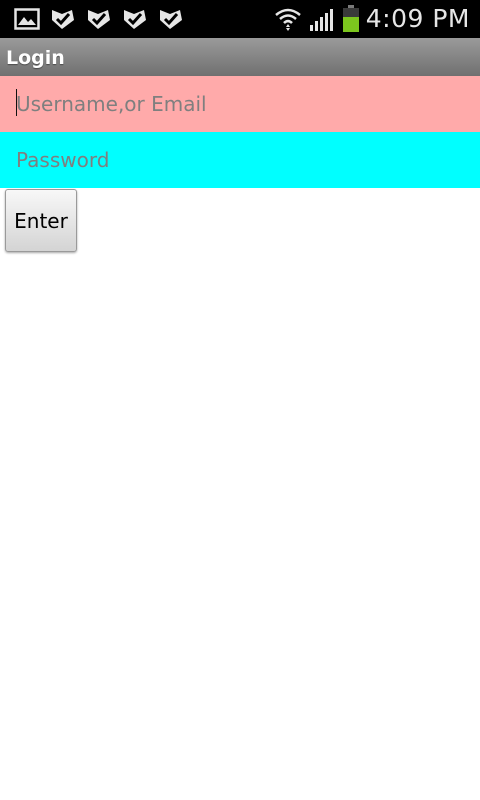 The image size is (480, 800). What do you see at coordinates (41, 220) in the screenshot?
I see `enter-button: Enter` at bounding box center [41, 220].